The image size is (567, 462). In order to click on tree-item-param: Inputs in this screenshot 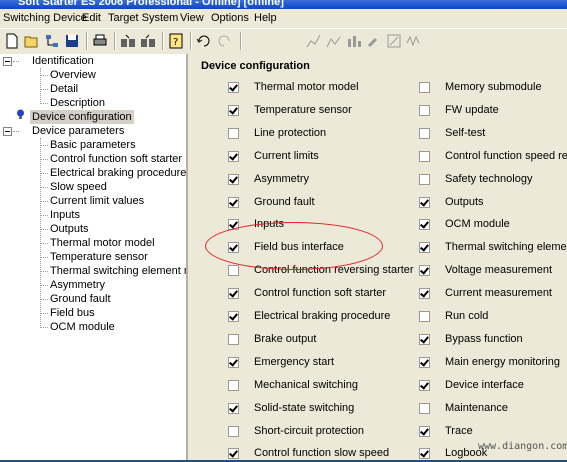, I will do `click(65, 215)`.